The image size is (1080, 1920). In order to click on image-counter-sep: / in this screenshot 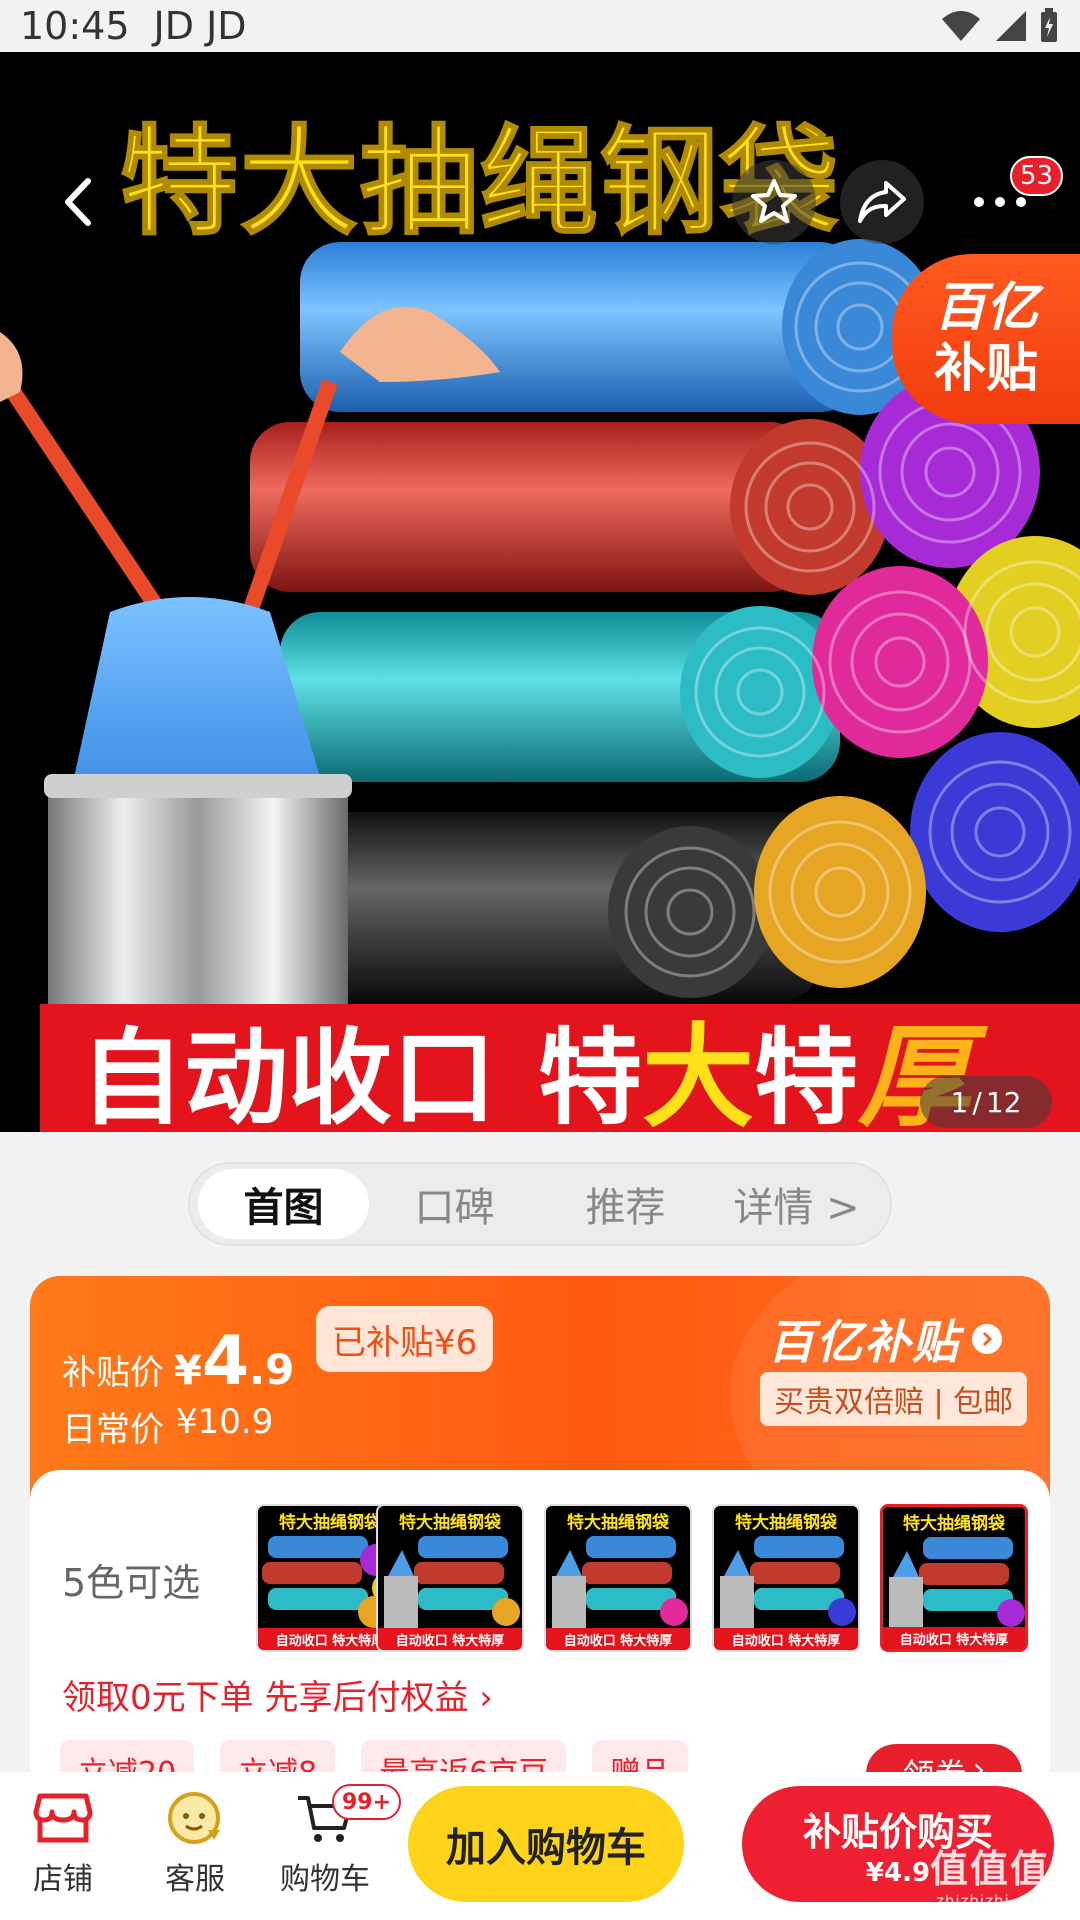, I will do `click(977, 1102)`.